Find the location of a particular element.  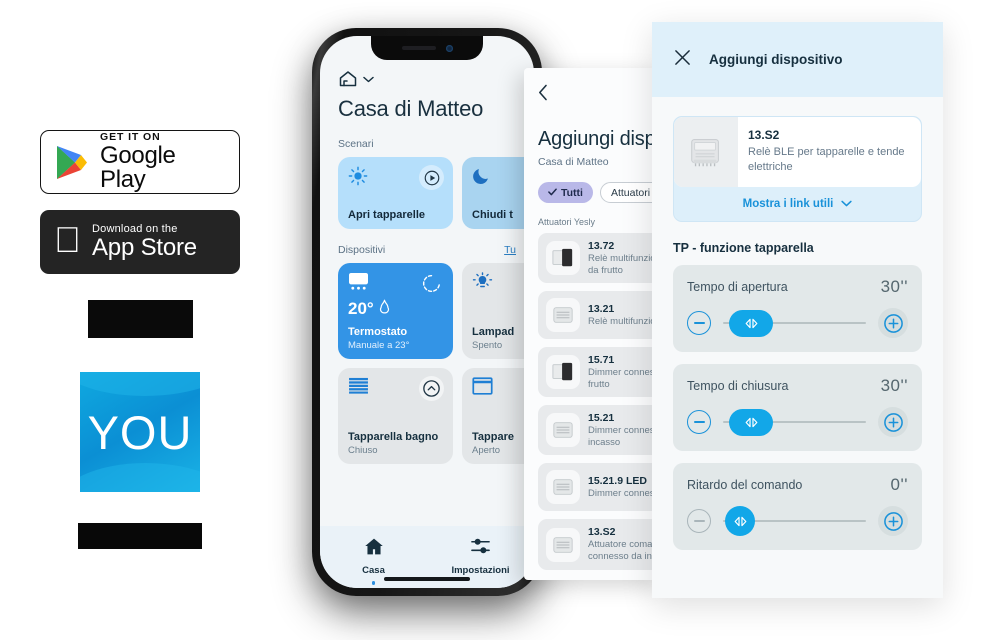

device-card-title: Lampad is located at coordinates (493, 332).